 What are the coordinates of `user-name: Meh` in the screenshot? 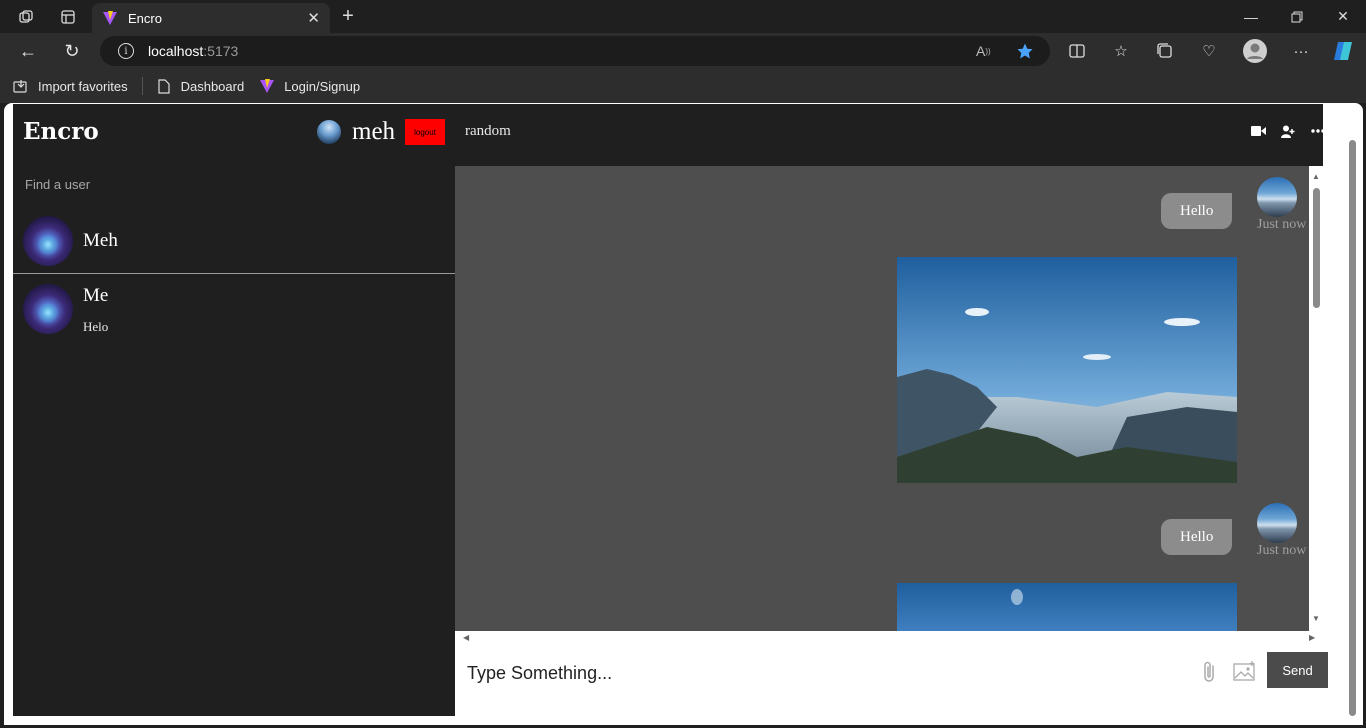 It's located at (100, 240).